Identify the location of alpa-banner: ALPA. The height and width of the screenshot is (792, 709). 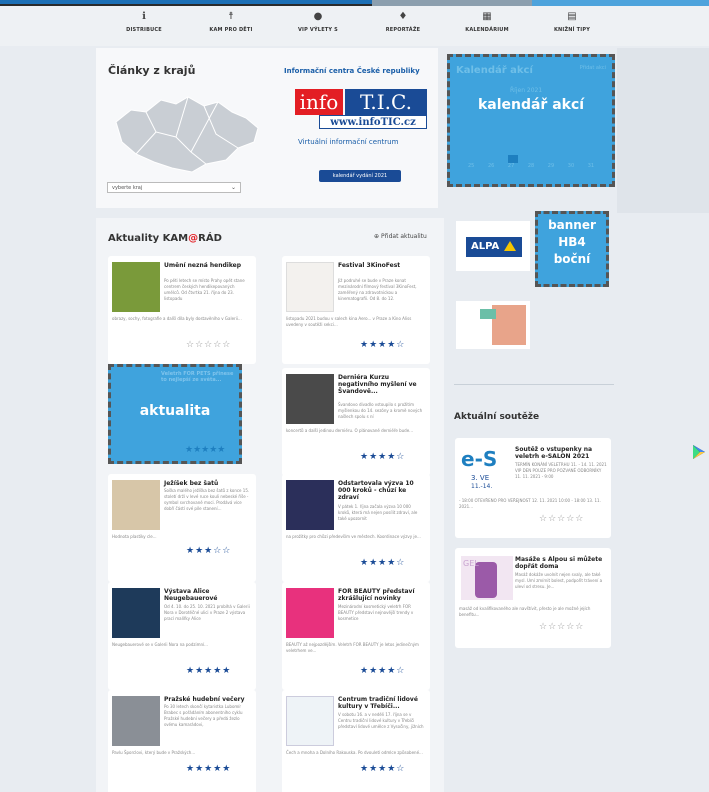
(493, 246).